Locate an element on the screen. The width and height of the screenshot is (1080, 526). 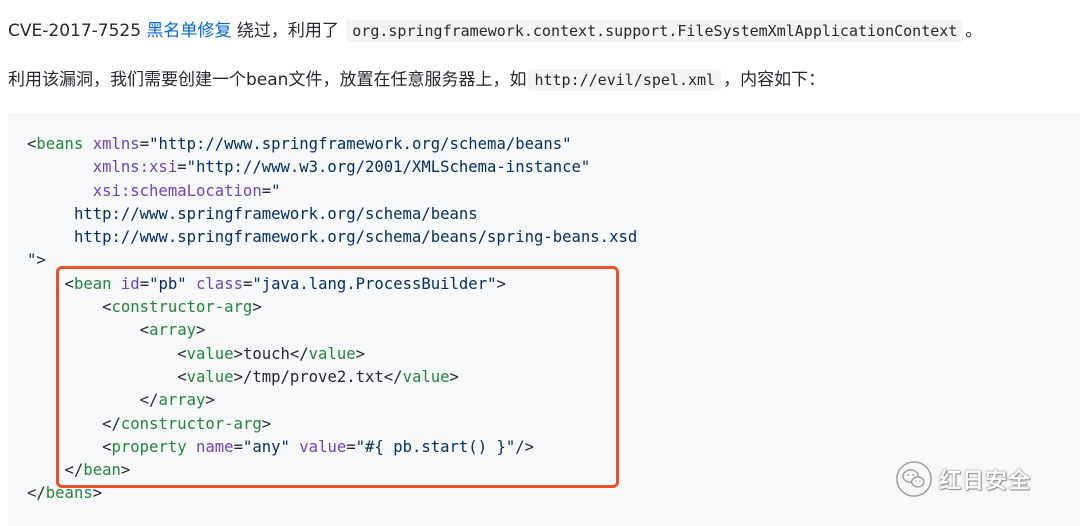
code-token: </ is located at coordinates (36, 493).